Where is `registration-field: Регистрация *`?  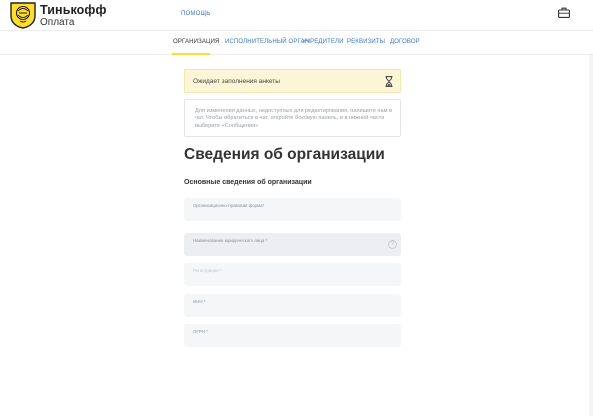
registration-field: Регистрация * is located at coordinates (292, 274).